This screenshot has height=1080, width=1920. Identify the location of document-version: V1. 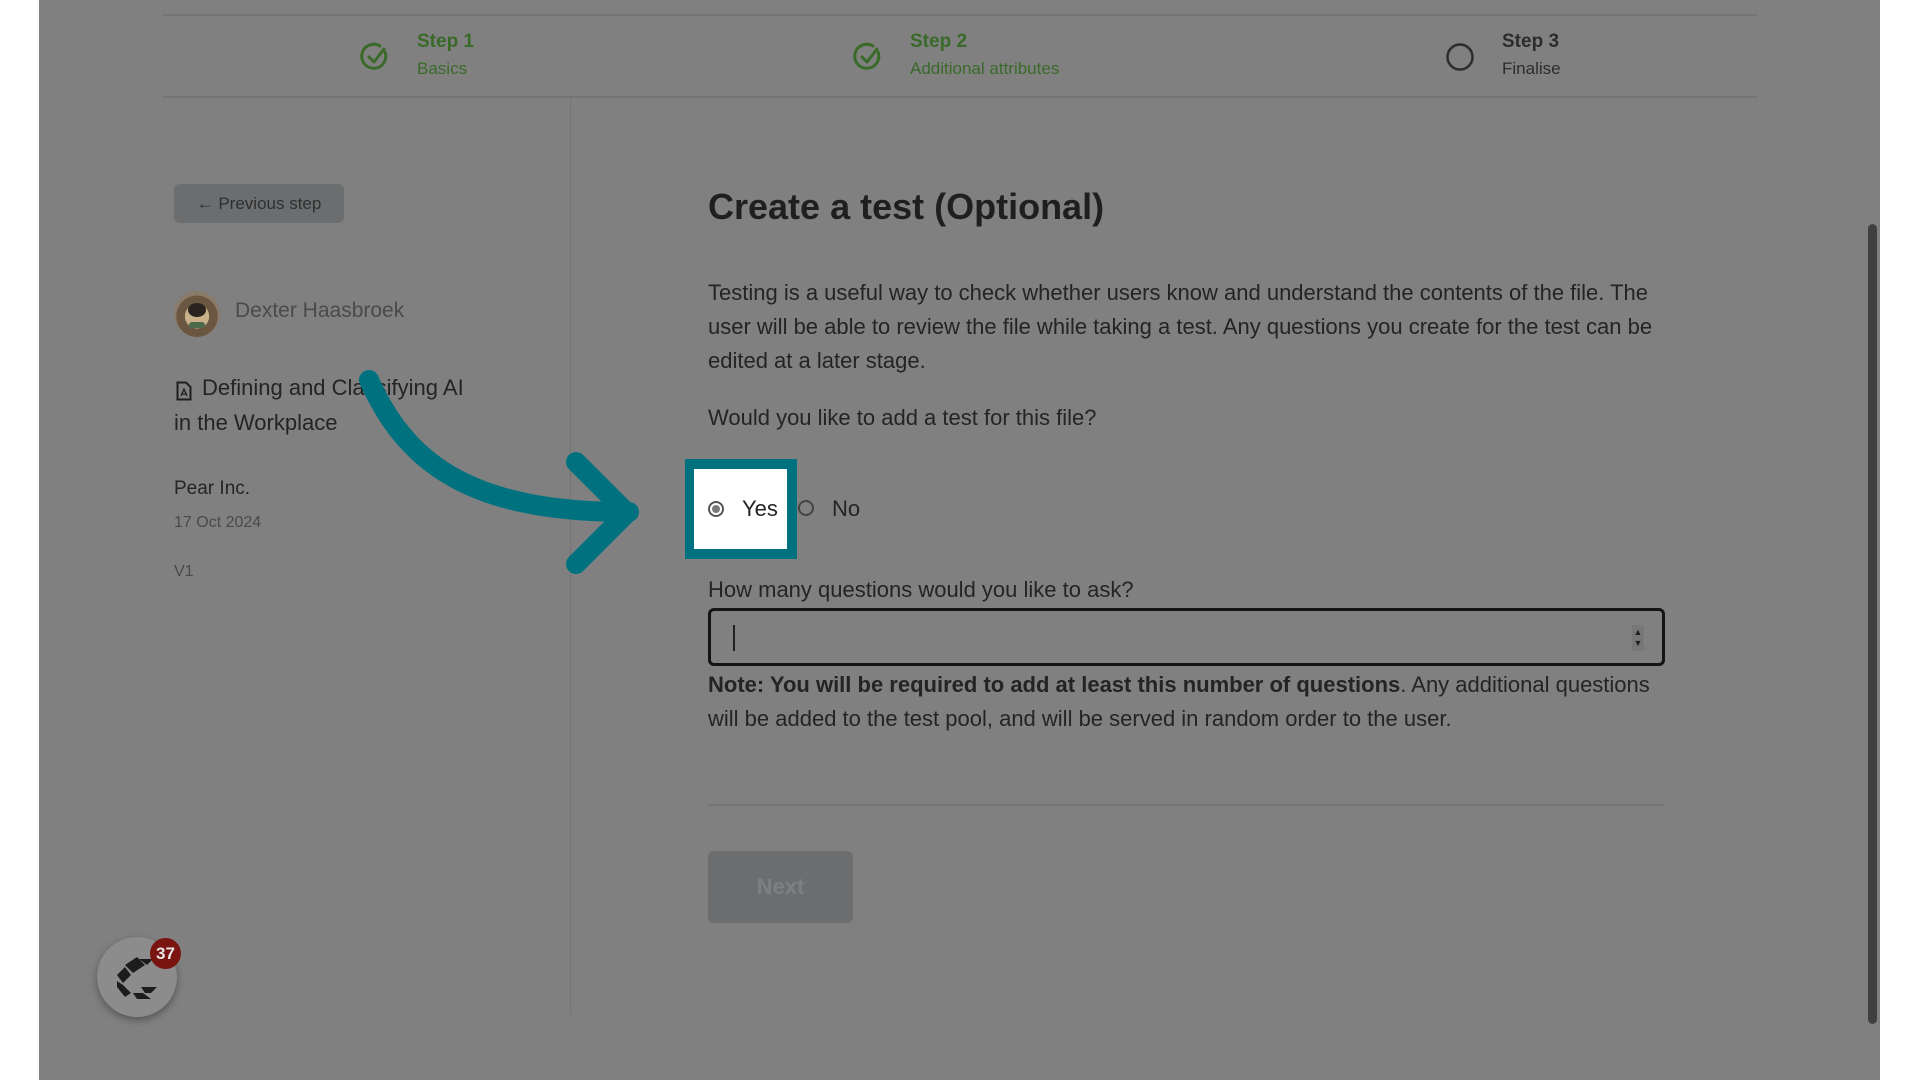
(184, 571).